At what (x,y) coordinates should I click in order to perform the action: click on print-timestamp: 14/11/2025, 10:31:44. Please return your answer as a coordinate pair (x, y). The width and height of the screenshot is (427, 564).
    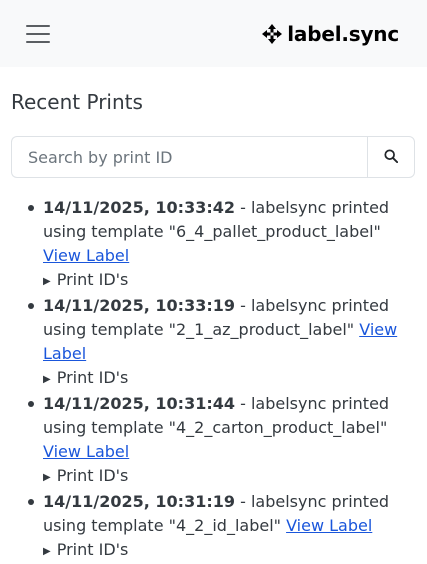
    Looking at the image, I should click on (139, 403).